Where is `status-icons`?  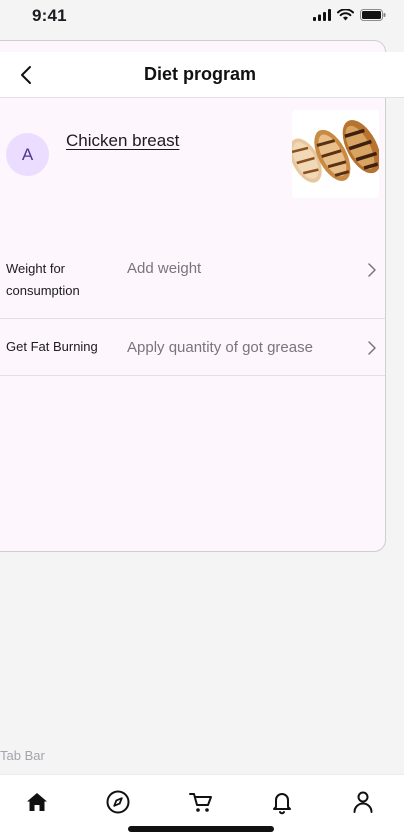 status-icons is located at coordinates (349, 15).